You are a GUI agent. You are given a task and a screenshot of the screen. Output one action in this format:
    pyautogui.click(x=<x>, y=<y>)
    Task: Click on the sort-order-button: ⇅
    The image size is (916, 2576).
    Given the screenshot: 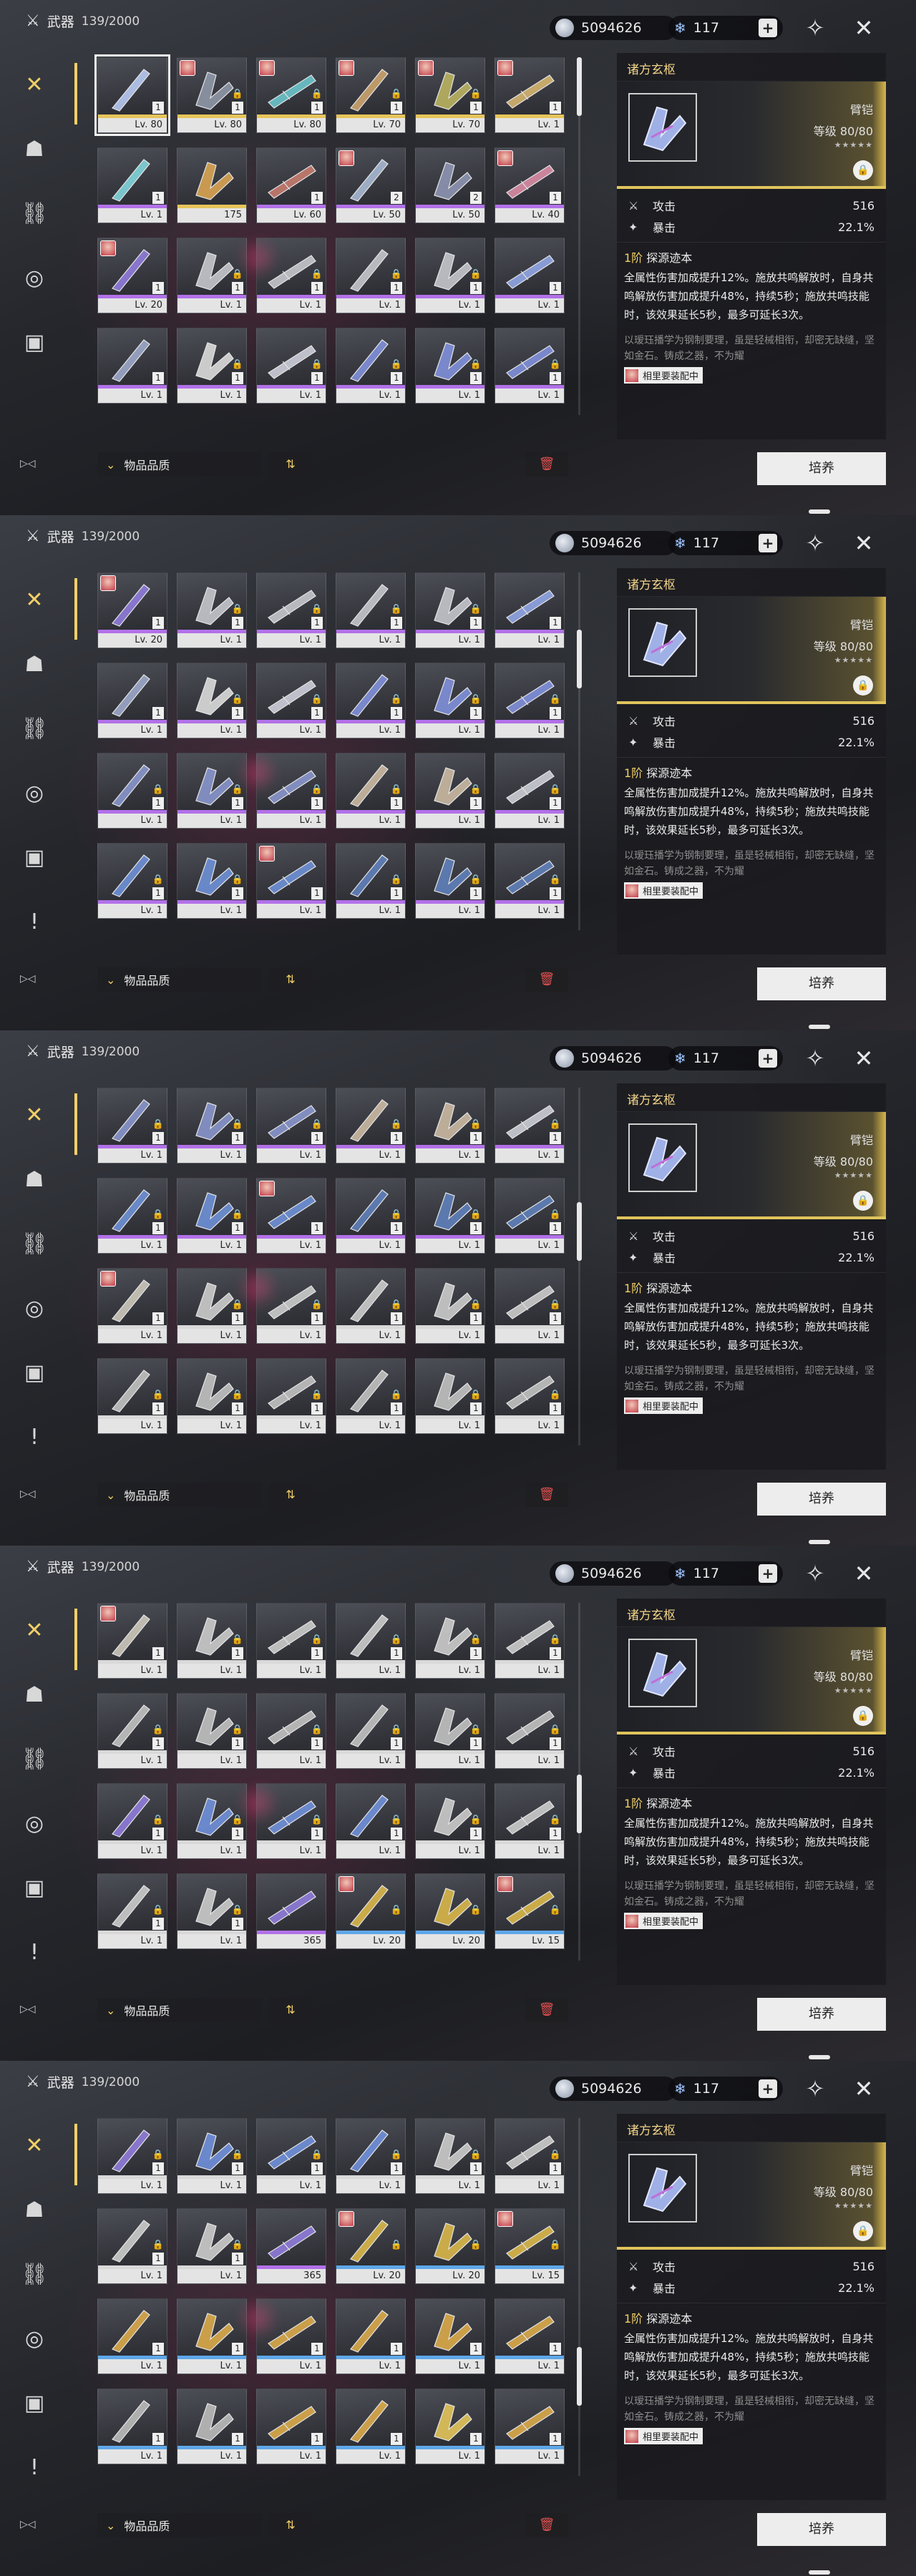 What is the action you would take?
    pyautogui.click(x=290, y=2010)
    